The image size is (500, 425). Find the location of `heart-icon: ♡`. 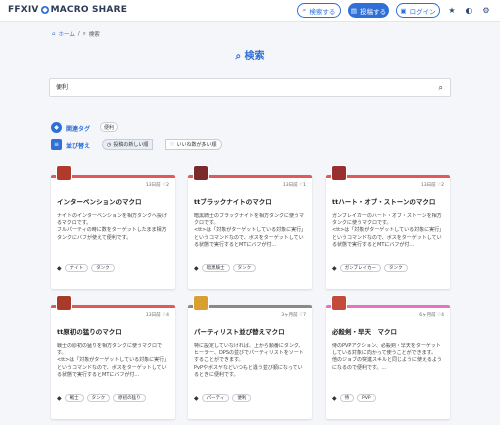

heart-icon: ♡ is located at coordinates (172, 144).